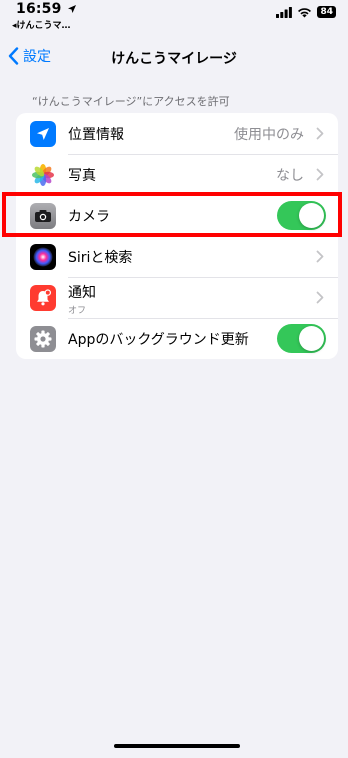 This screenshot has height=758, width=348. I want to click on row-value: なし, so click(290, 175).